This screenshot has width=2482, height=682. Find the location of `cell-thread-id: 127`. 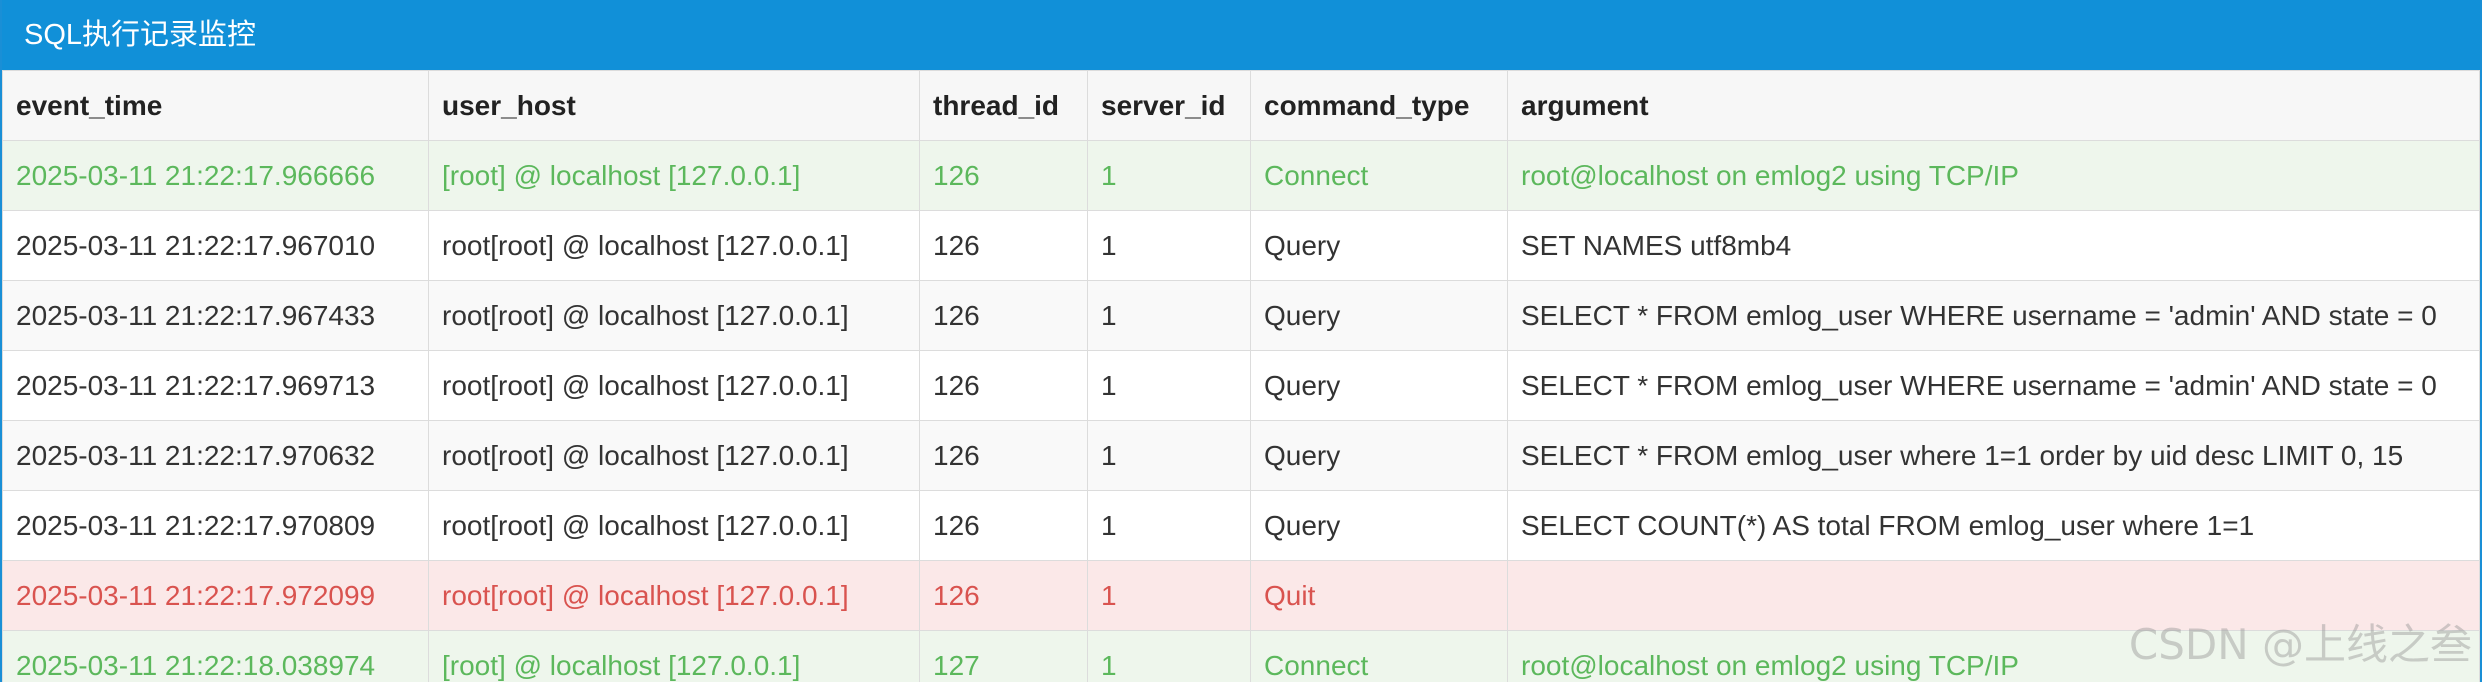

cell-thread-id: 127 is located at coordinates (1003, 656).